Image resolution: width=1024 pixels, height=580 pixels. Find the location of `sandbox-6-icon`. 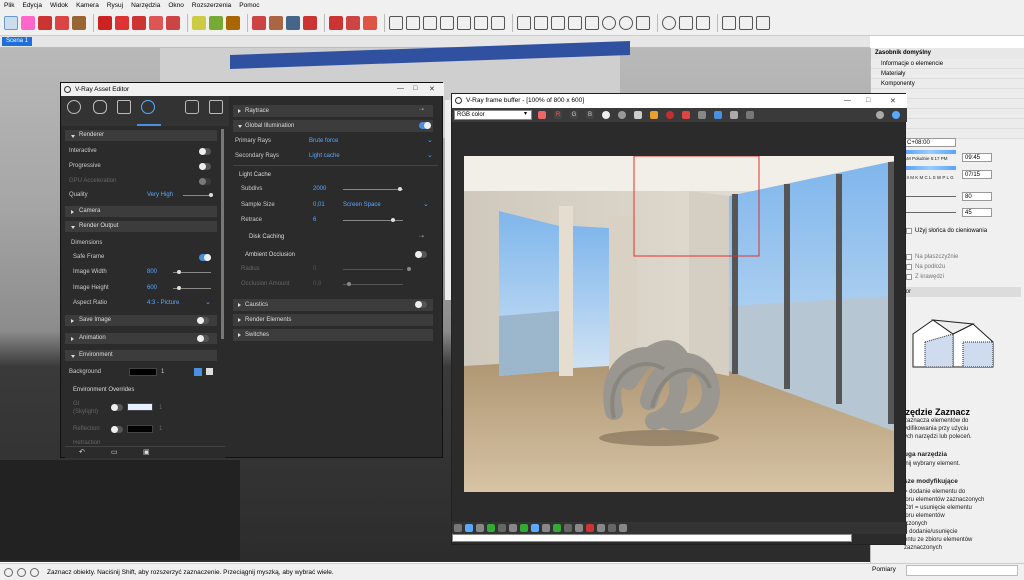

sandbox-6-icon is located at coordinates (481, 23).